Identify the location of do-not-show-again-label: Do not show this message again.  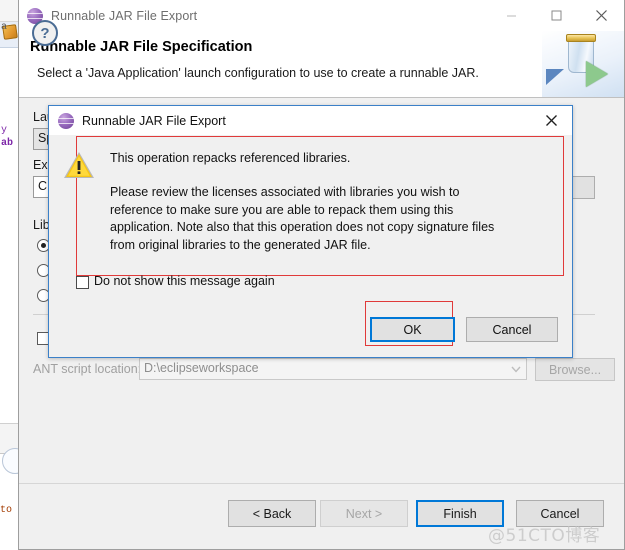
(184, 281).